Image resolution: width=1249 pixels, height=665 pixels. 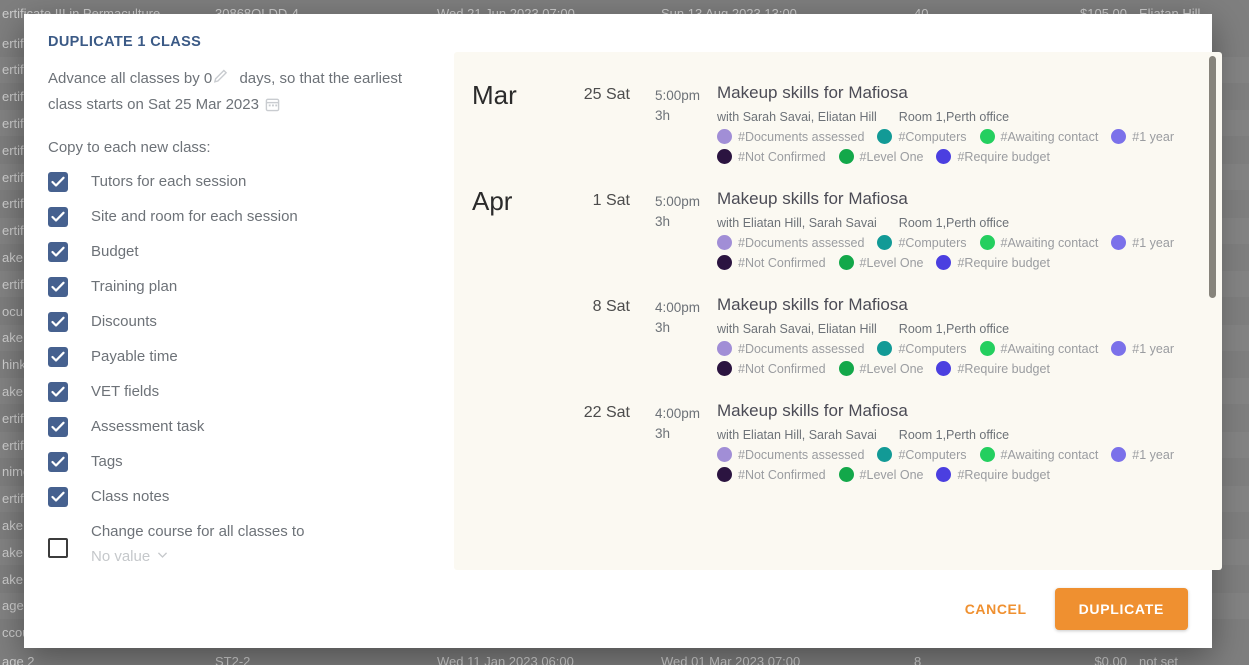 I want to click on copy-option-row: Tags, so click(x=244, y=465).